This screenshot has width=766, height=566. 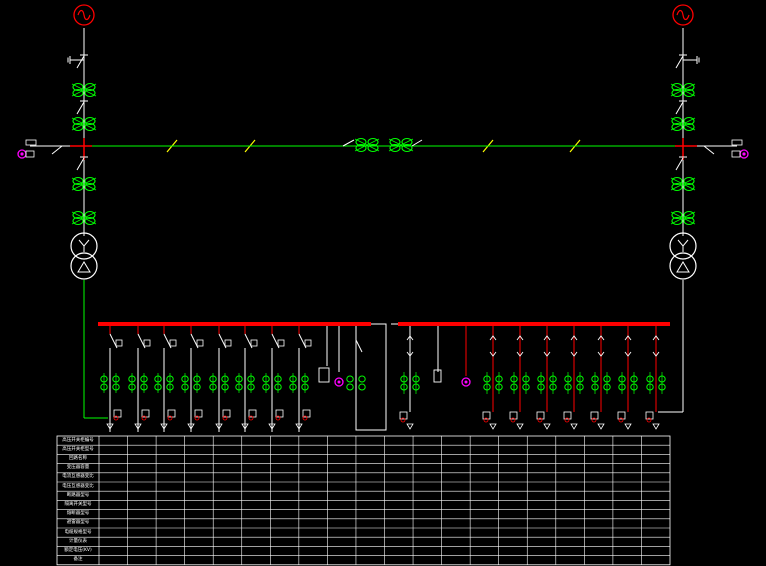 What do you see at coordinates (78, 468) in the screenshot?
I see `table-row-label: 变压器容量` at bounding box center [78, 468].